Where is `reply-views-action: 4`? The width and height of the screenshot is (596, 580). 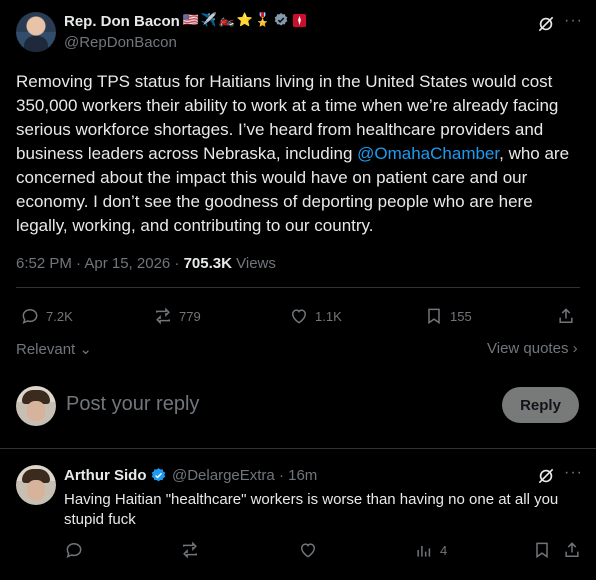 reply-views-action: 4 is located at coordinates (430, 550).